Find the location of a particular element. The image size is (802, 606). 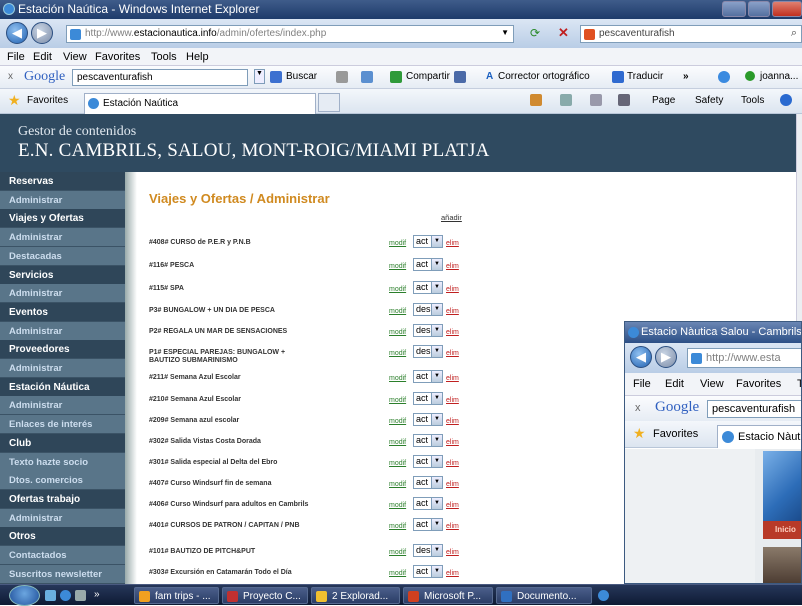

safety-menu: Safety is located at coordinates (709, 100).